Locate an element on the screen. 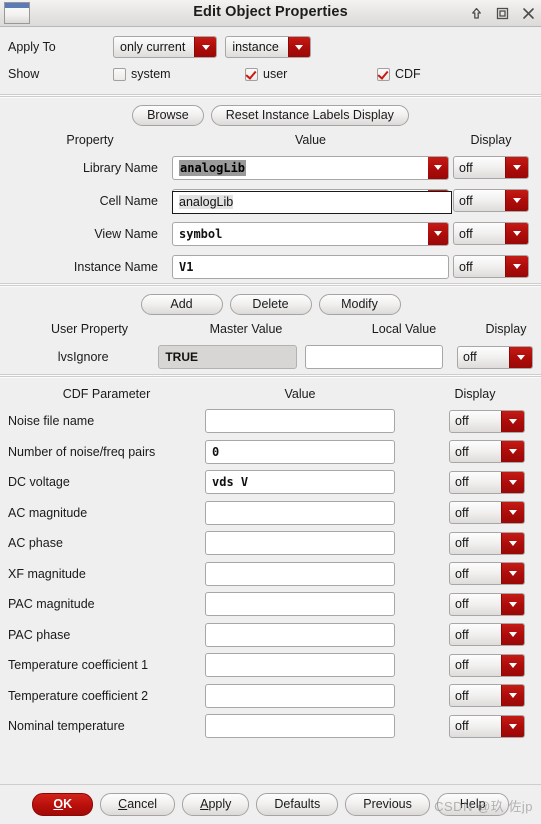 Image resolution: width=541 pixels, height=824 pixels. show-checkbox-user: user is located at coordinates (306, 74).